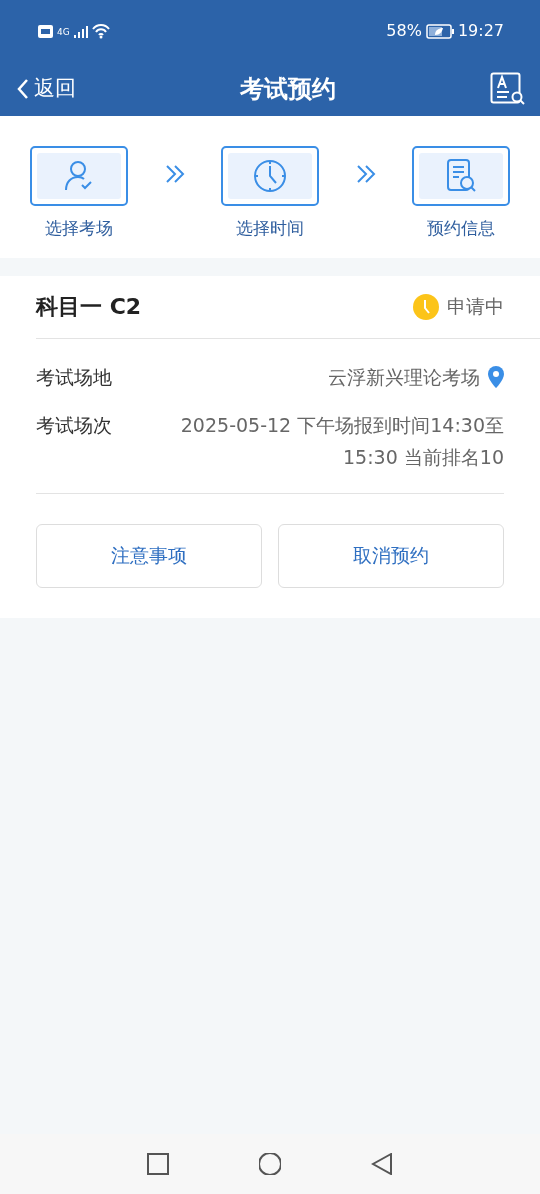 The image size is (540, 1194). Describe the element at coordinates (341, 441) in the screenshot. I see `field-value: 2025-05-12 下午场报到时间14:30至15:30 当前排名10` at that location.